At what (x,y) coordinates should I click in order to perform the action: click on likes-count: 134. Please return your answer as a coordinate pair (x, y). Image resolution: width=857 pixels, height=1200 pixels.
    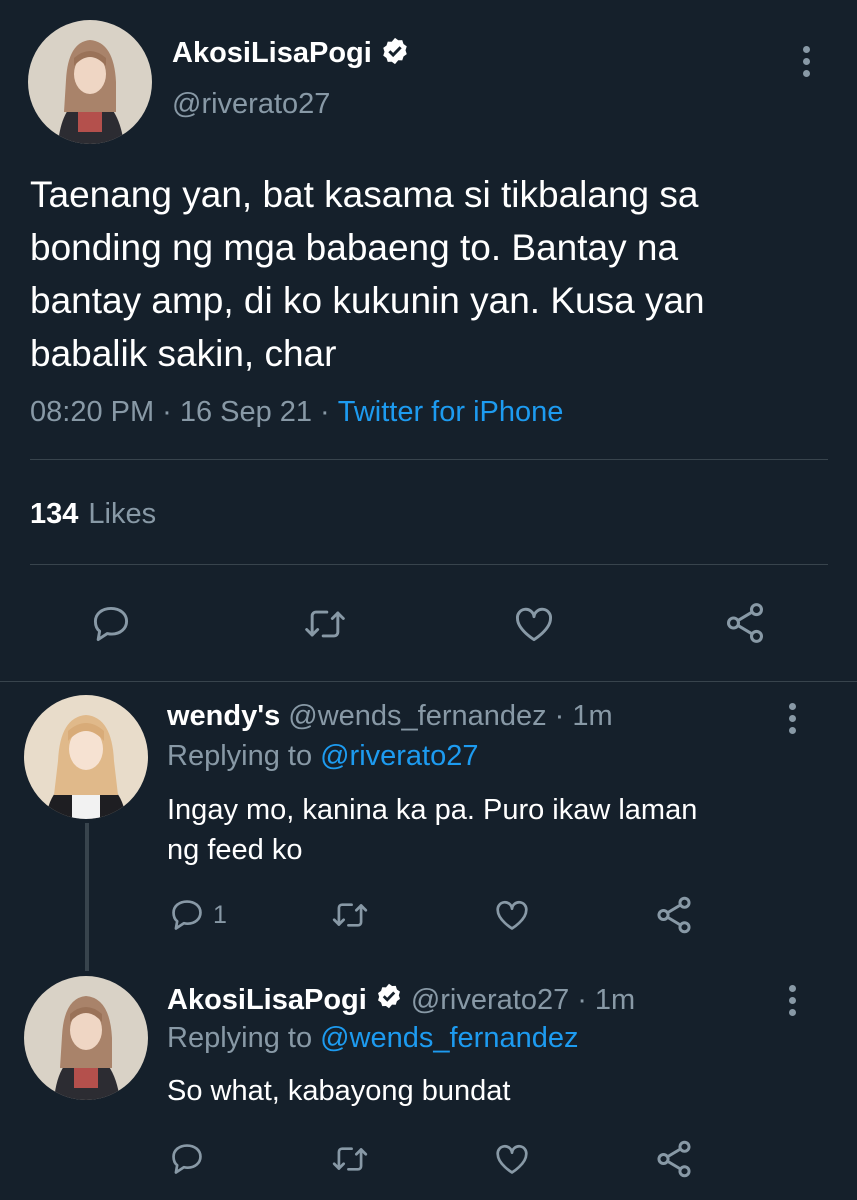
    Looking at the image, I should click on (54, 514).